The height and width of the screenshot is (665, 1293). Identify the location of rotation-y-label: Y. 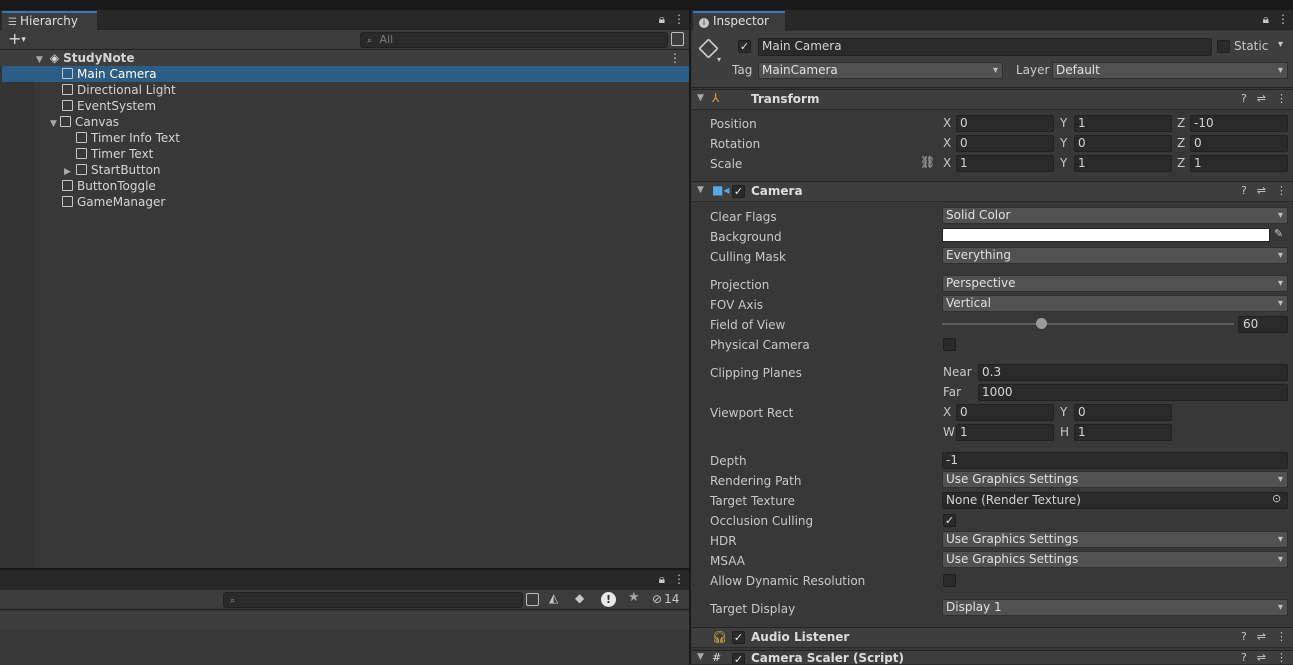
(1063, 143).